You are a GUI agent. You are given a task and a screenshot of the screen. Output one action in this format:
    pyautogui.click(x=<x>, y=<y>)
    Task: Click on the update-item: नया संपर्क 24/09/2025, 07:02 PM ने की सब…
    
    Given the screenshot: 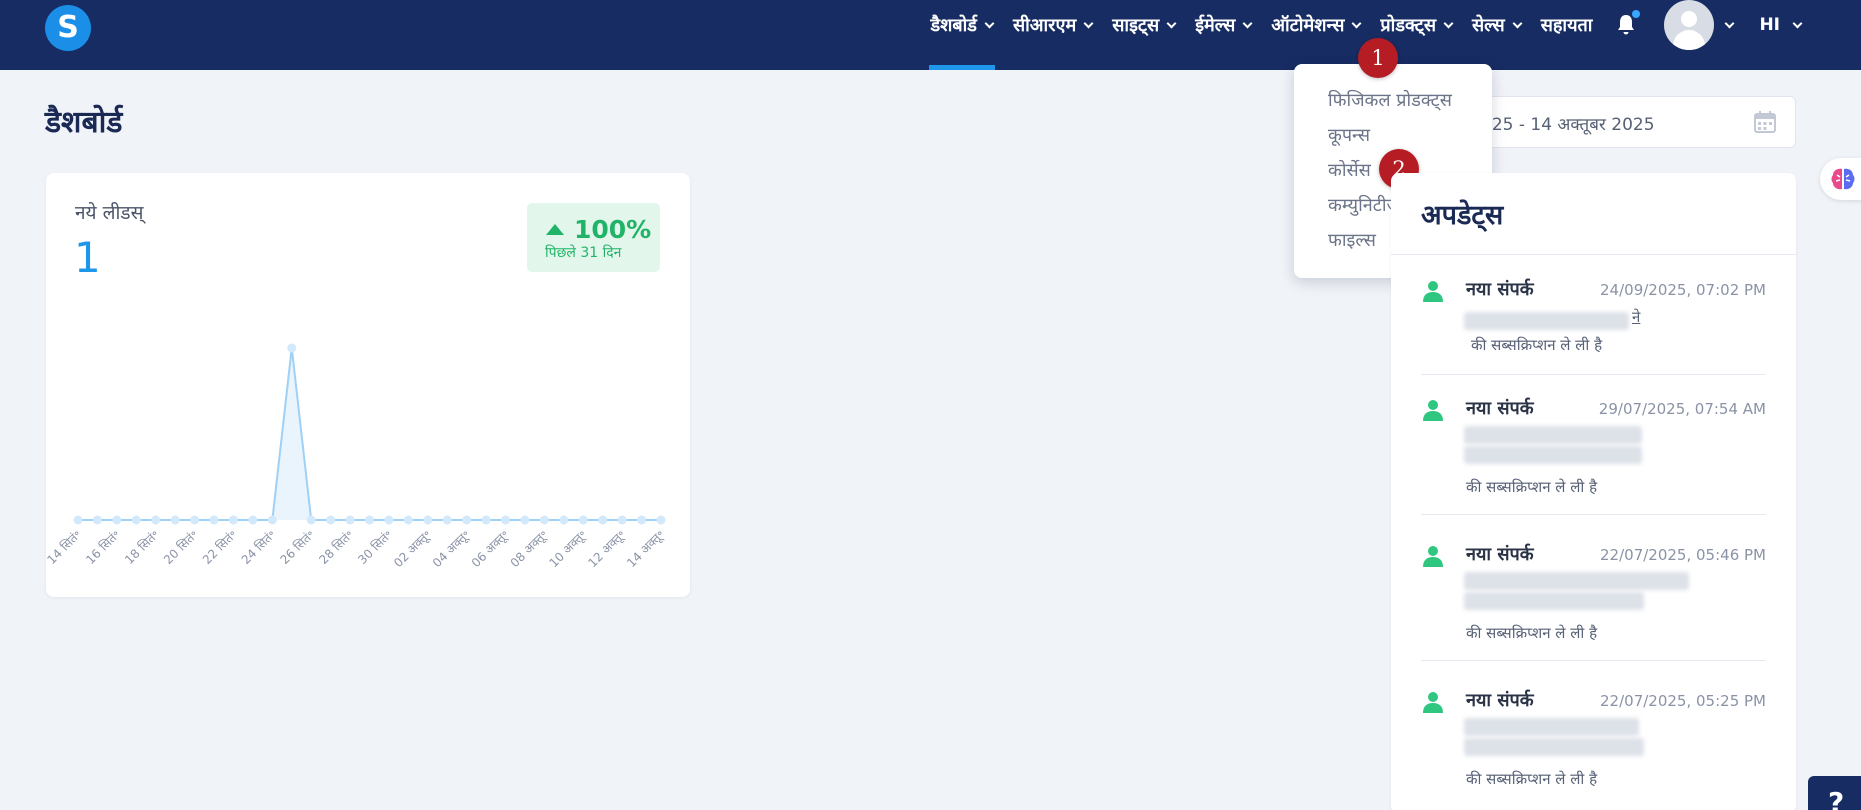 What is the action you would take?
    pyautogui.click(x=1593, y=334)
    